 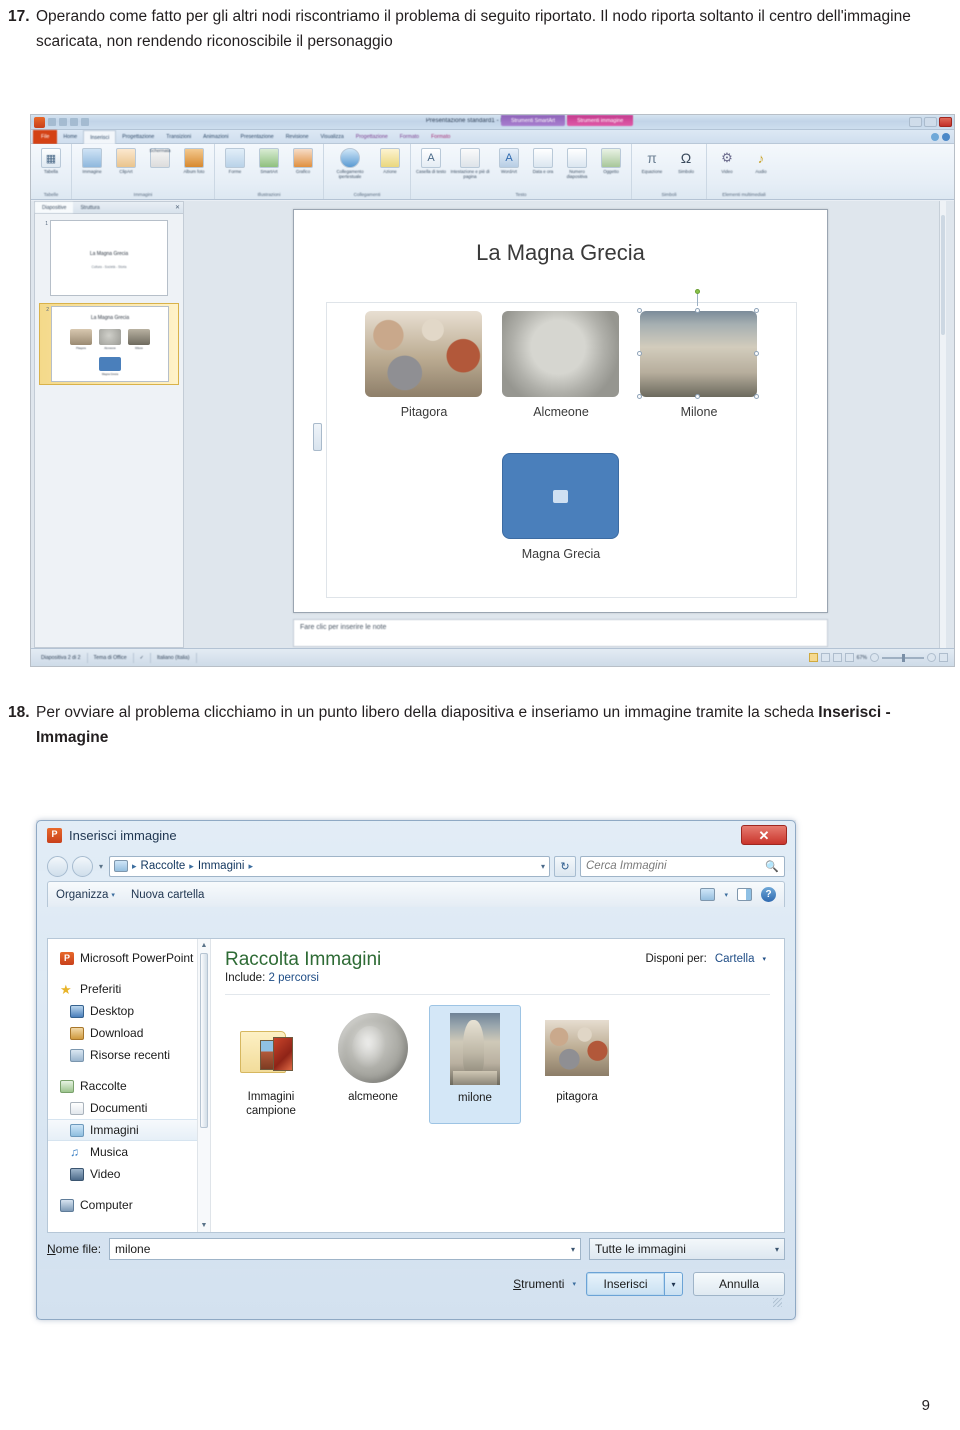 I want to click on tab-home: Home, so click(x=70, y=137).